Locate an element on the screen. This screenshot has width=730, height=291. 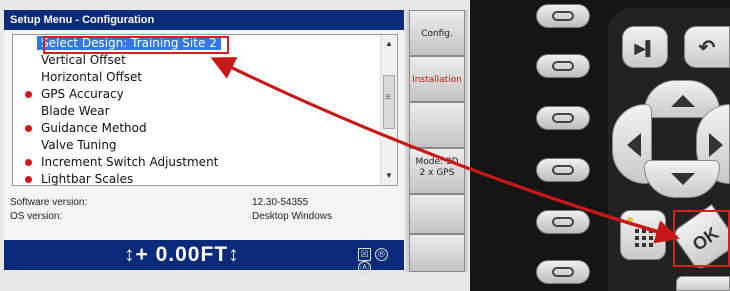
mode-line-1: Mode: 3D is located at coordinates (437, 162).